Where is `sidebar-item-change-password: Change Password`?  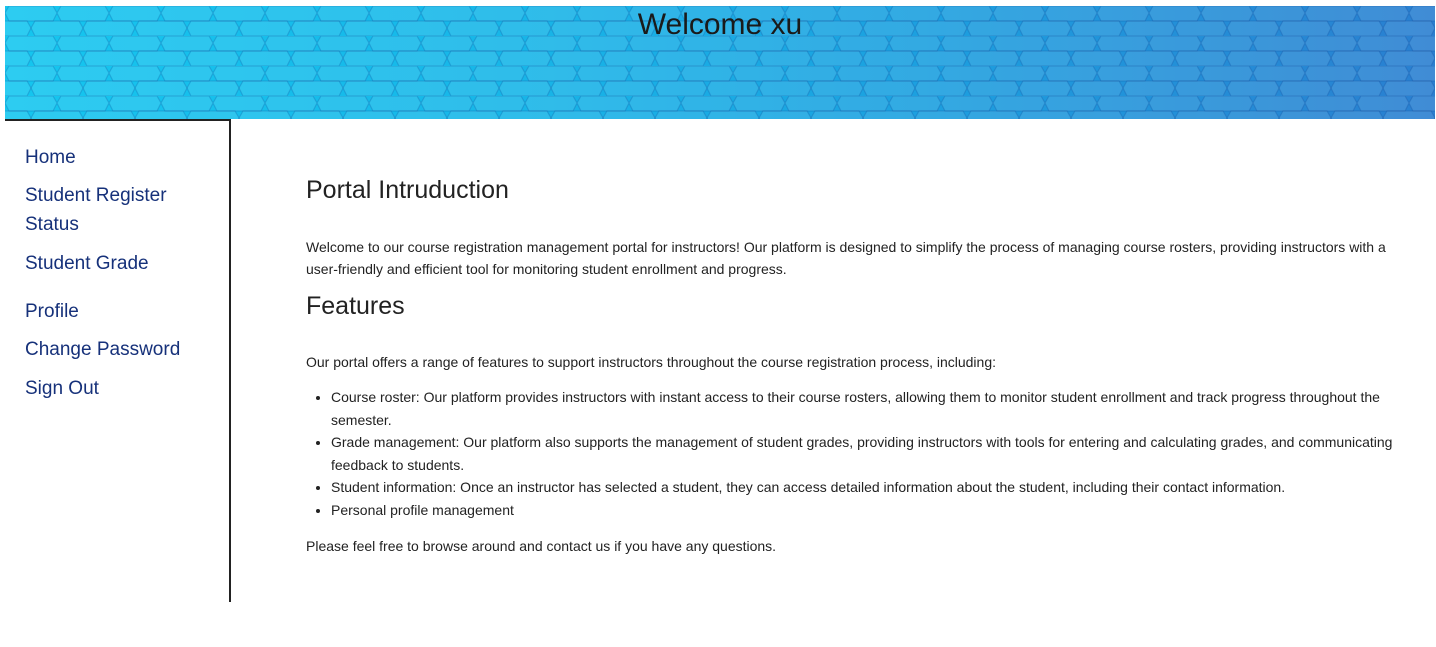
sidebar-item-change-password: Change Password is located at coordinates (120, 349).